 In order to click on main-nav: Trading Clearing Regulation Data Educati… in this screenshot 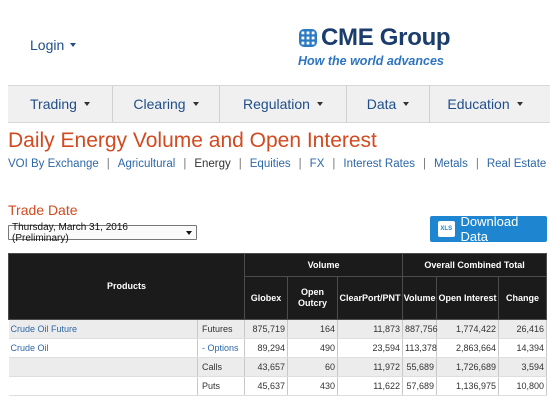, I will do `click(279, 104)`.